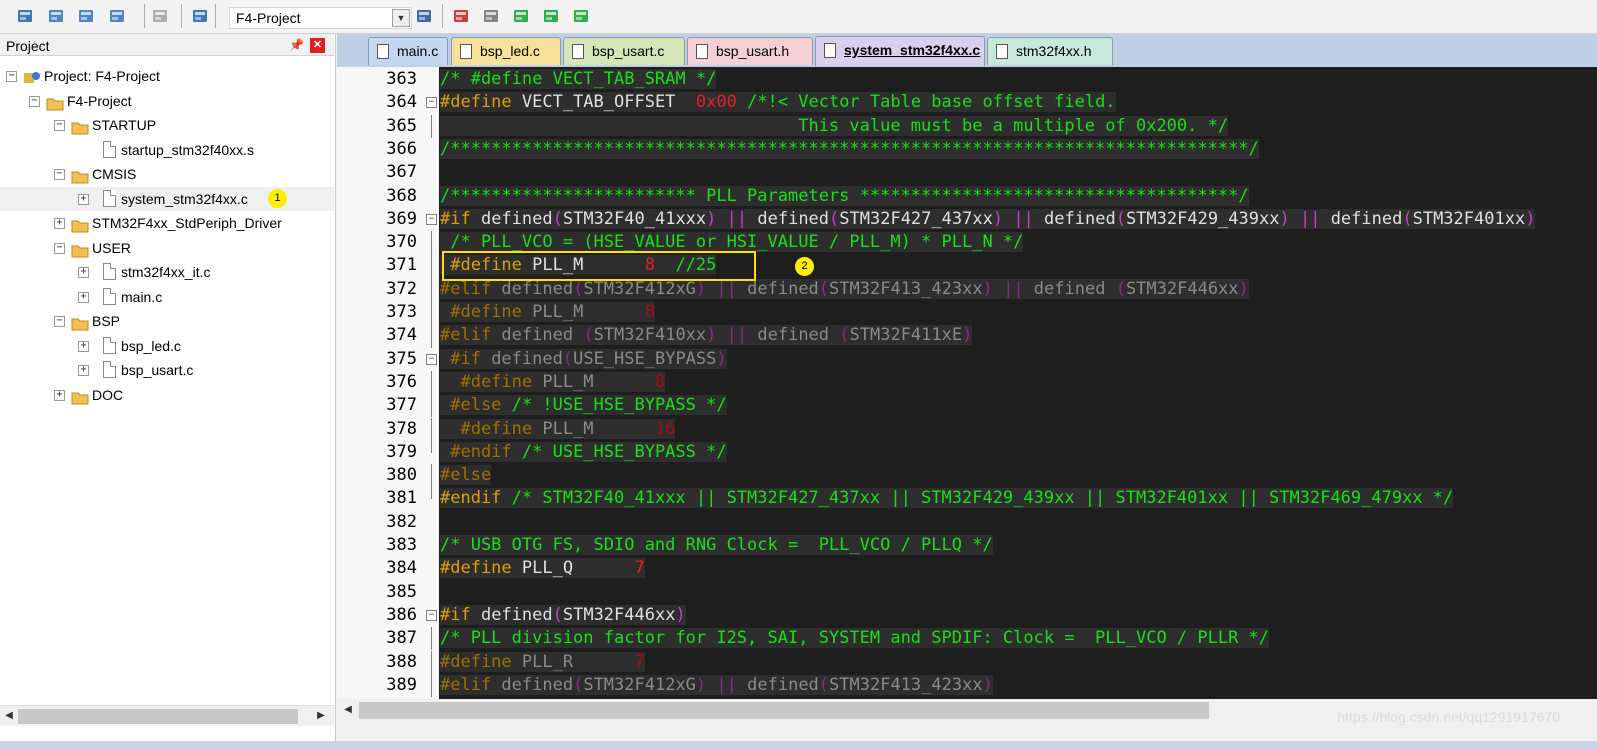 This screenshot has height=750, width=1597. I want to click on manage-project-items-icon, so click(461, 16).